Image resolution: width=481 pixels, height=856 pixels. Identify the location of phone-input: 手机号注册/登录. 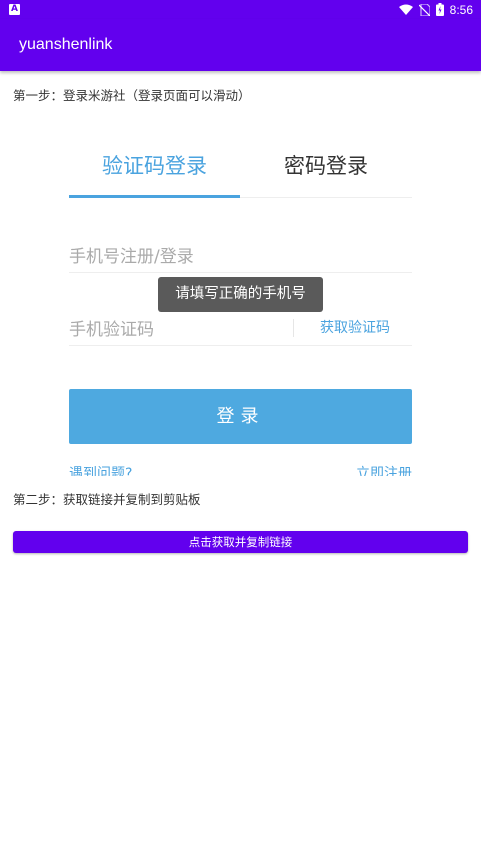
(240, 254).